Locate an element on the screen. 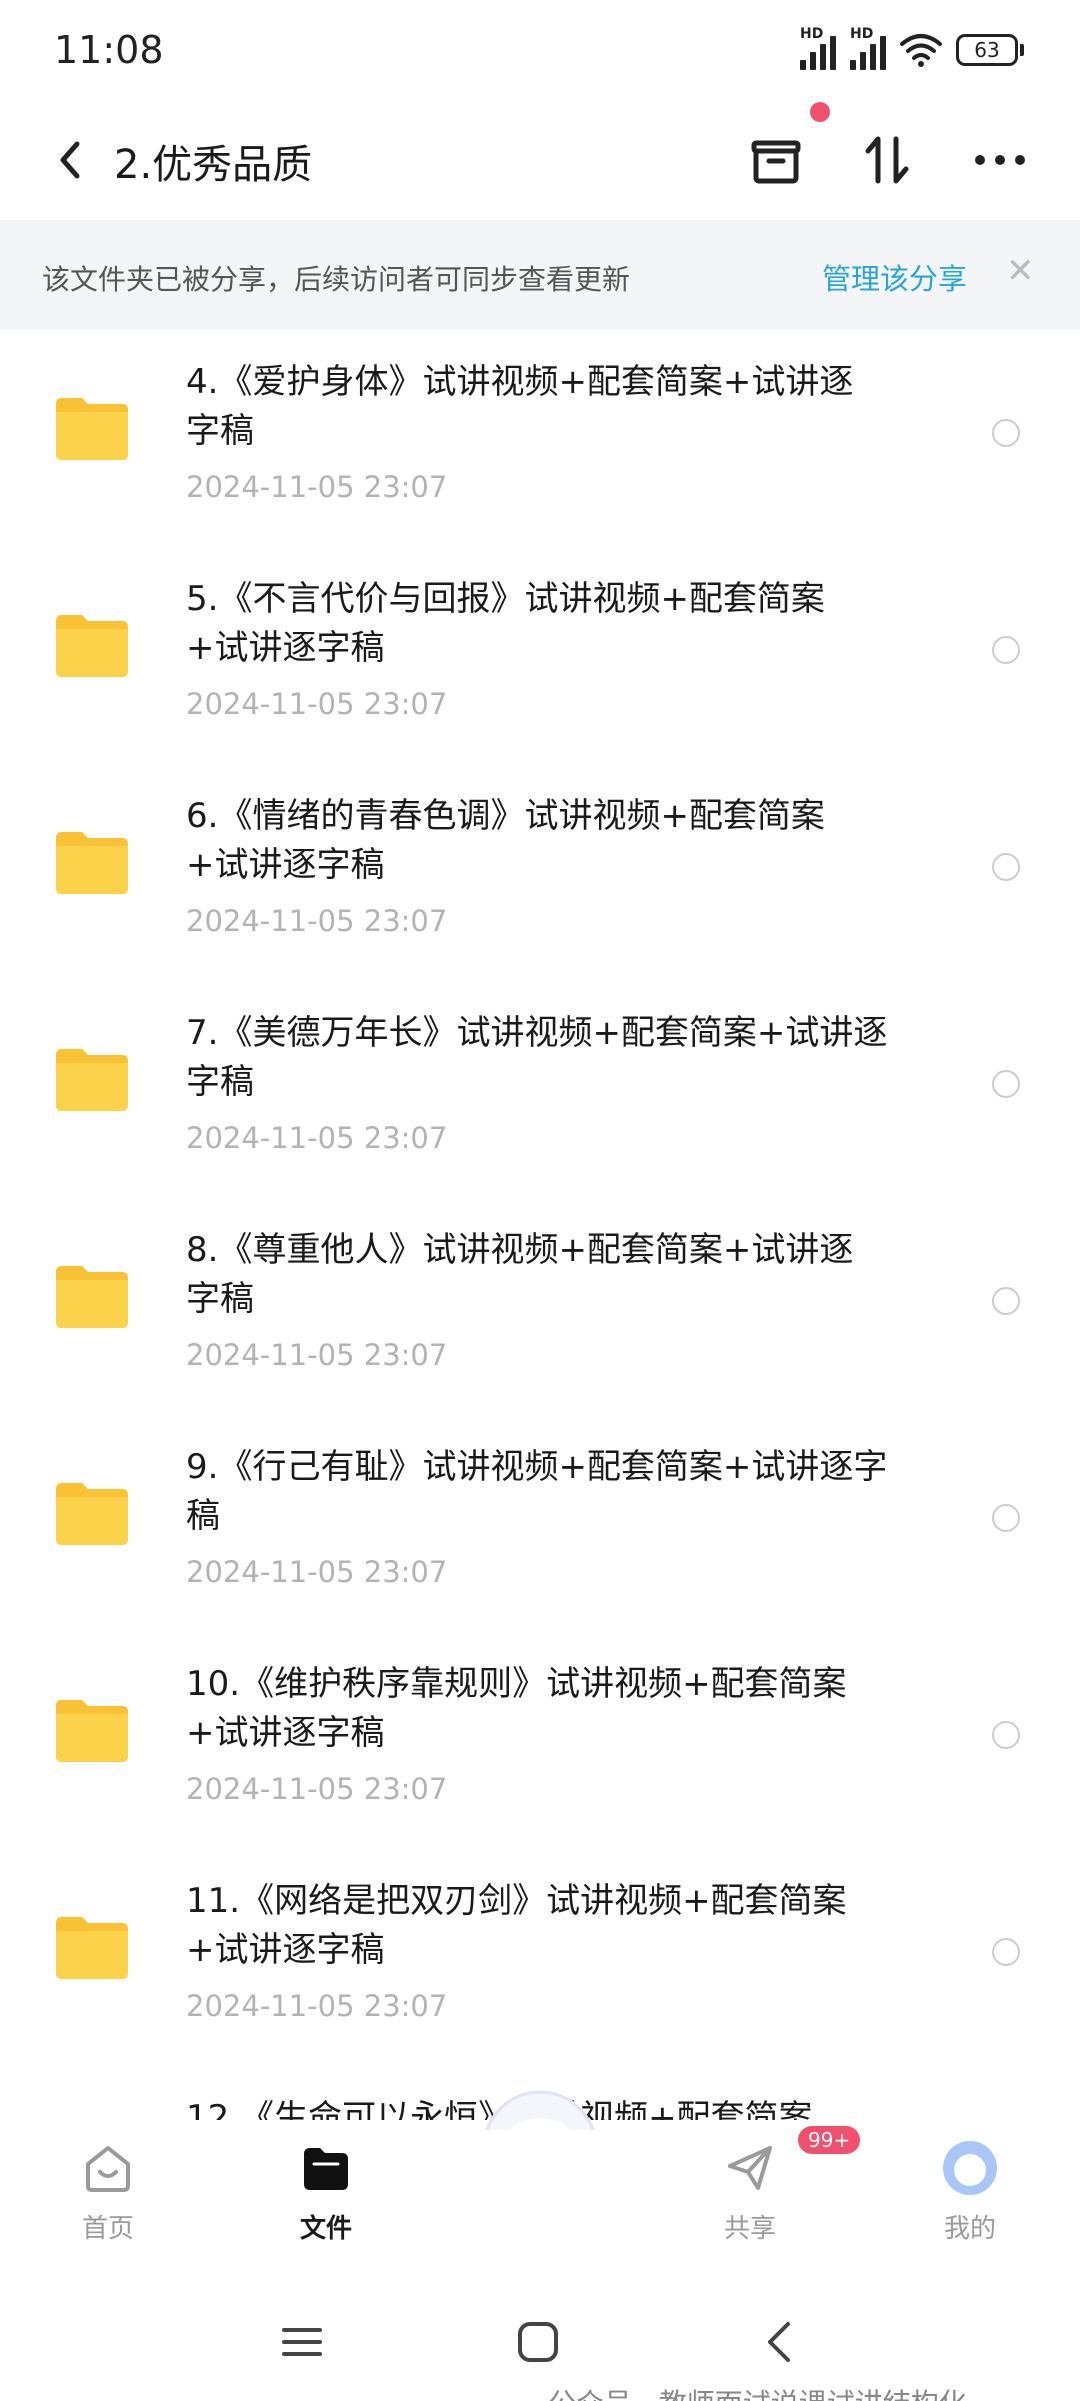 The height and width of the screenshot is (2401, 1080). status-icons: HD HD 63 is located at coordinates (912, 48).